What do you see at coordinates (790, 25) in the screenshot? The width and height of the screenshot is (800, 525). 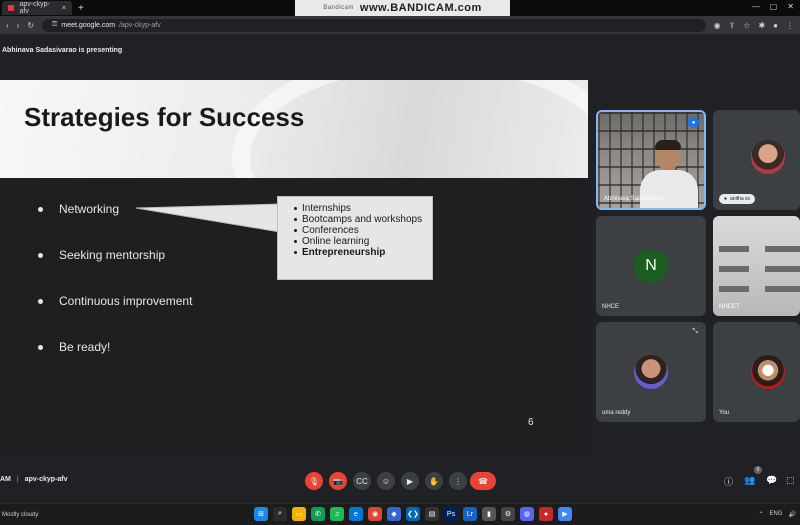 I see `menu-icon: ⋮` at bounding box center [790, 25].